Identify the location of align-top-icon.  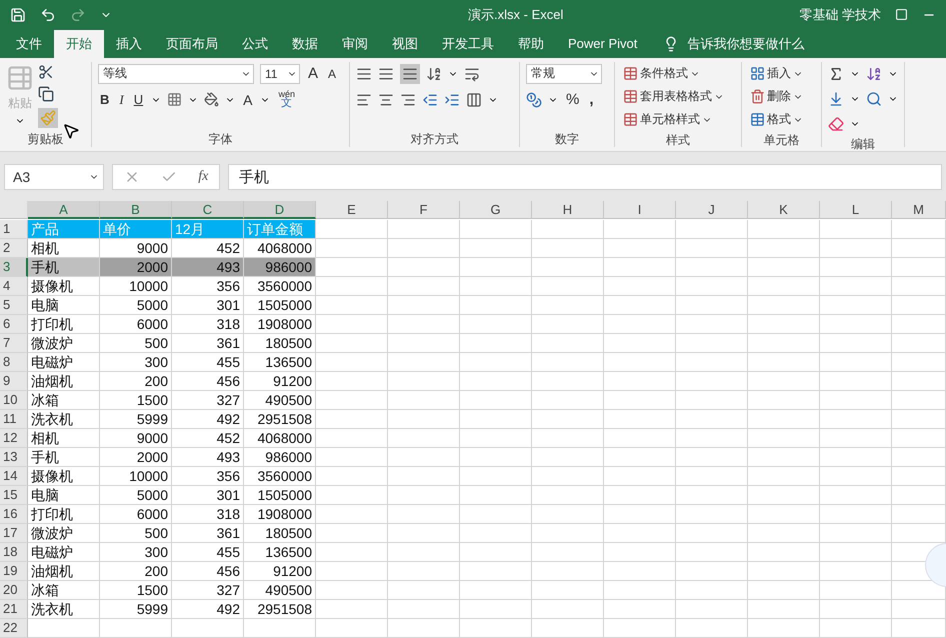
(364, 74).